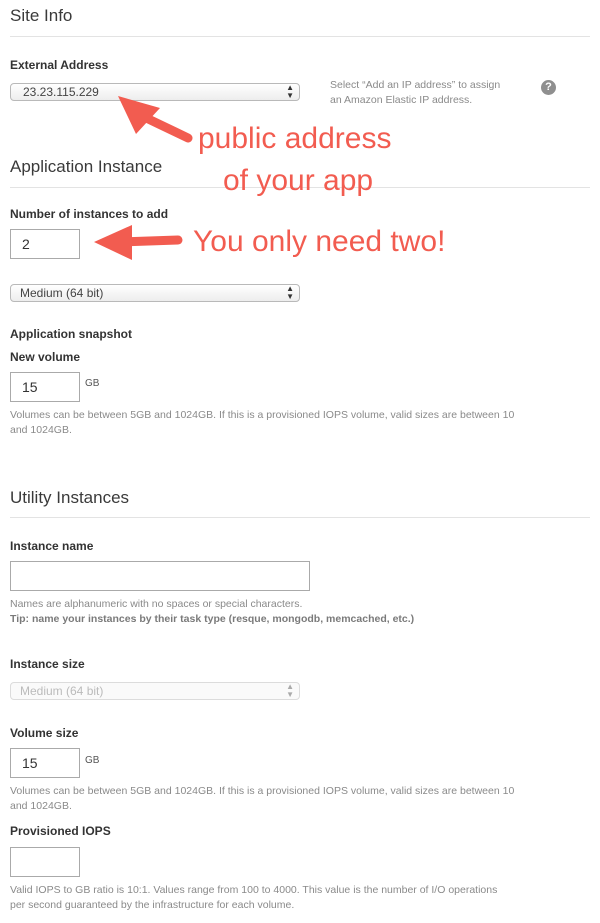  What do you see at coordinates (298, 180) in the screenshot?
I see `annotation-of-your-app: of your app` at bounding box center [298, 180].